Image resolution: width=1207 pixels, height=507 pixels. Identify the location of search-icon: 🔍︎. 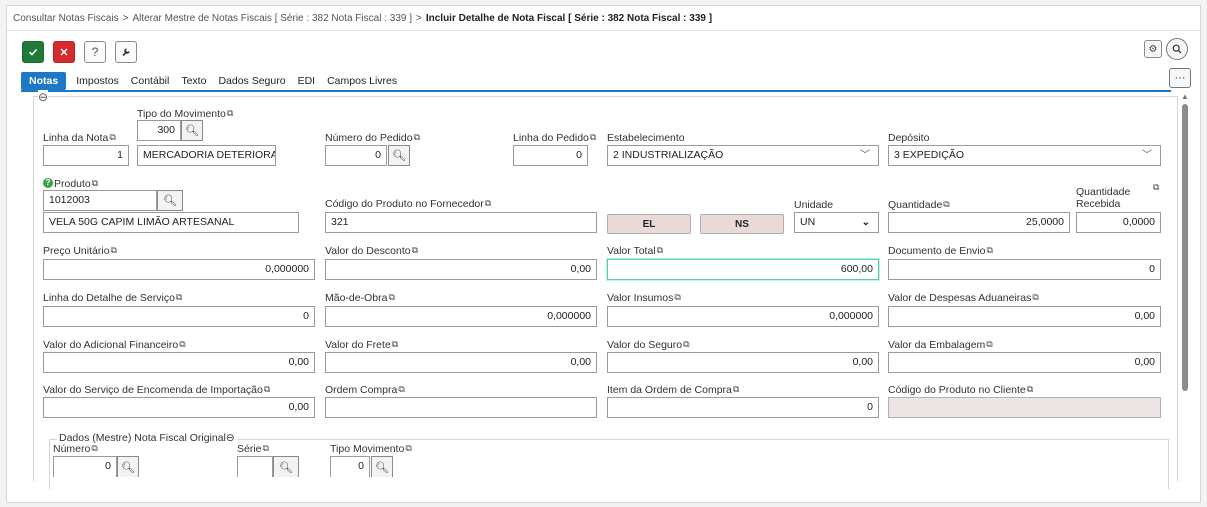
(128, 467).